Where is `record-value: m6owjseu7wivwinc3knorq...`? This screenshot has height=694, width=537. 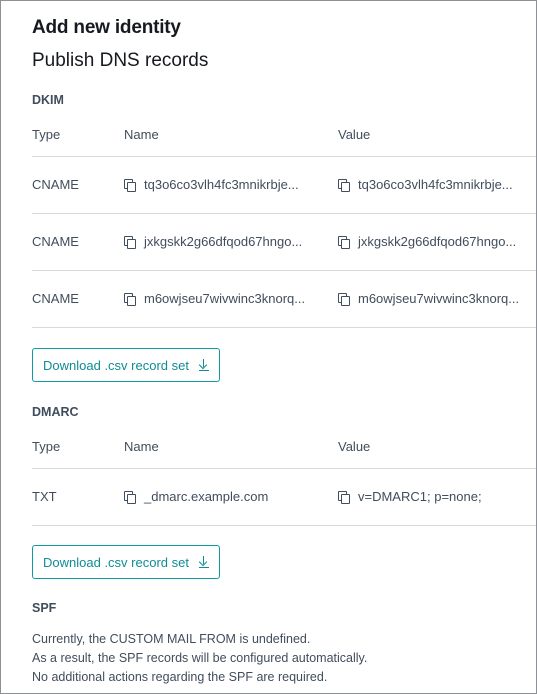
record-value: m6owjseu7wivwinc3knorq... is located at coordinates (428, 298).